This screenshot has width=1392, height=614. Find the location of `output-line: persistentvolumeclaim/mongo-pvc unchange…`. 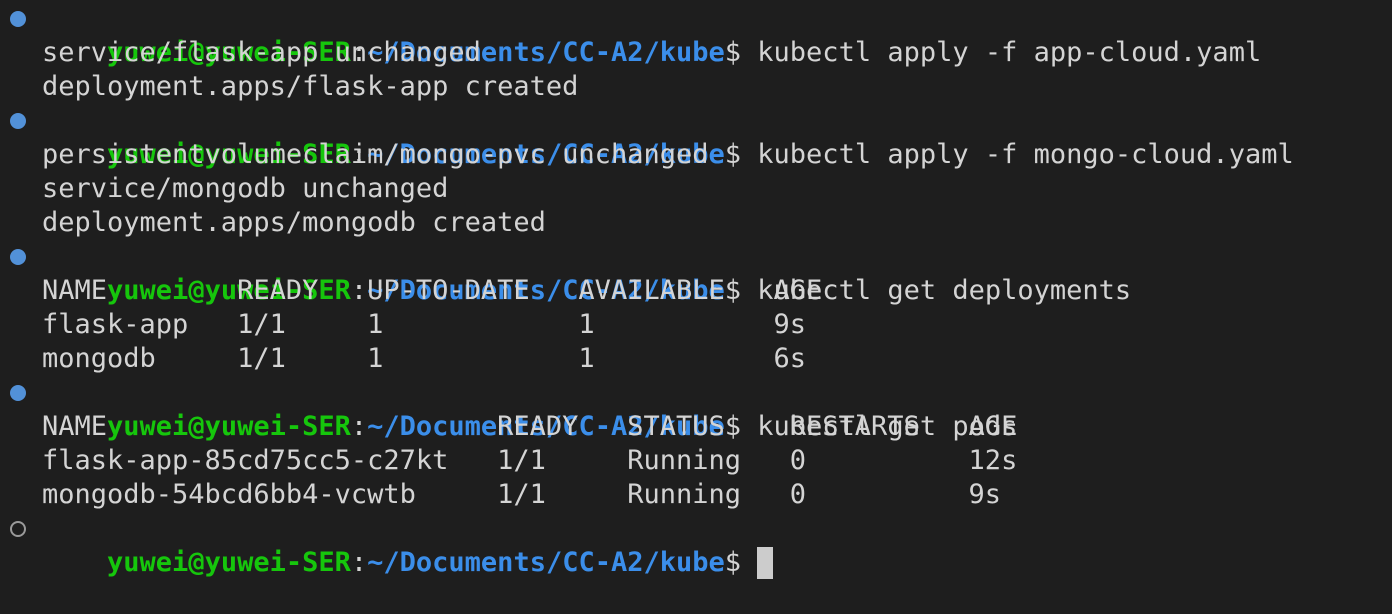

output-line: persistentvolumeclaim/mongo-pvc unchange… is located at coordinates (375, 154).